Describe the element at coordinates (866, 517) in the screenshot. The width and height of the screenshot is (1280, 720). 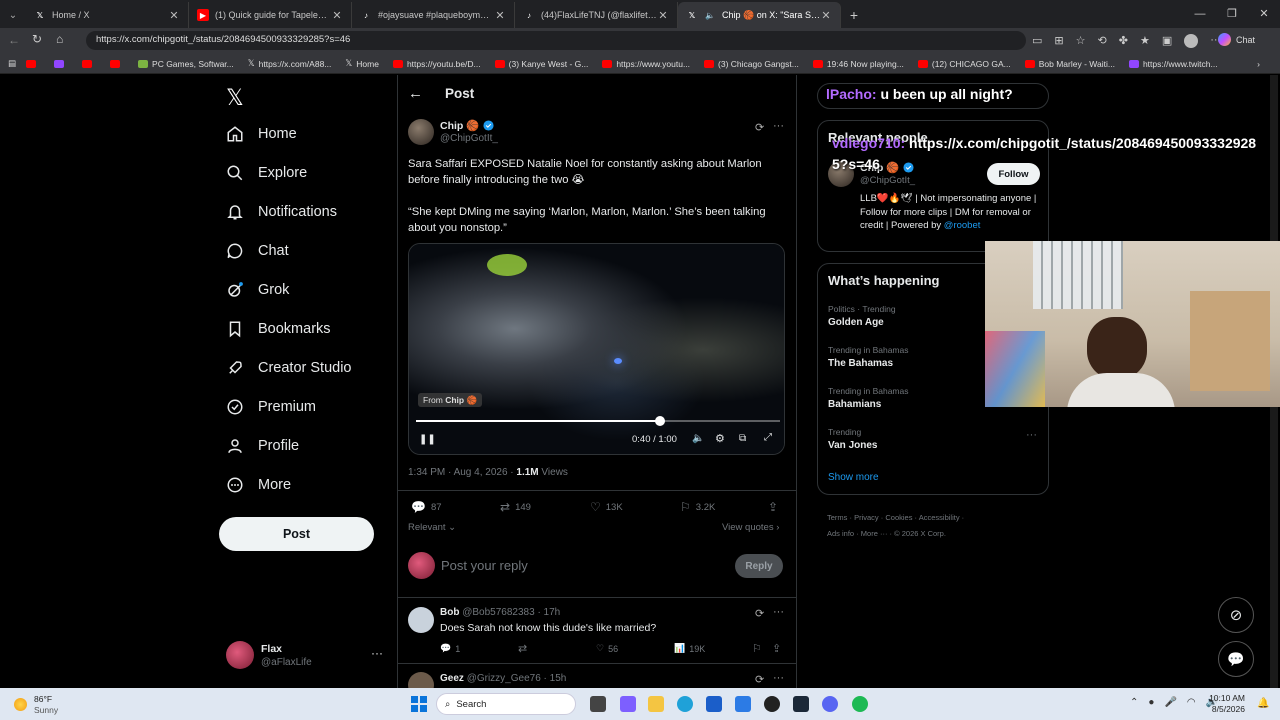
I see `footer-link: Privacy` at that location.